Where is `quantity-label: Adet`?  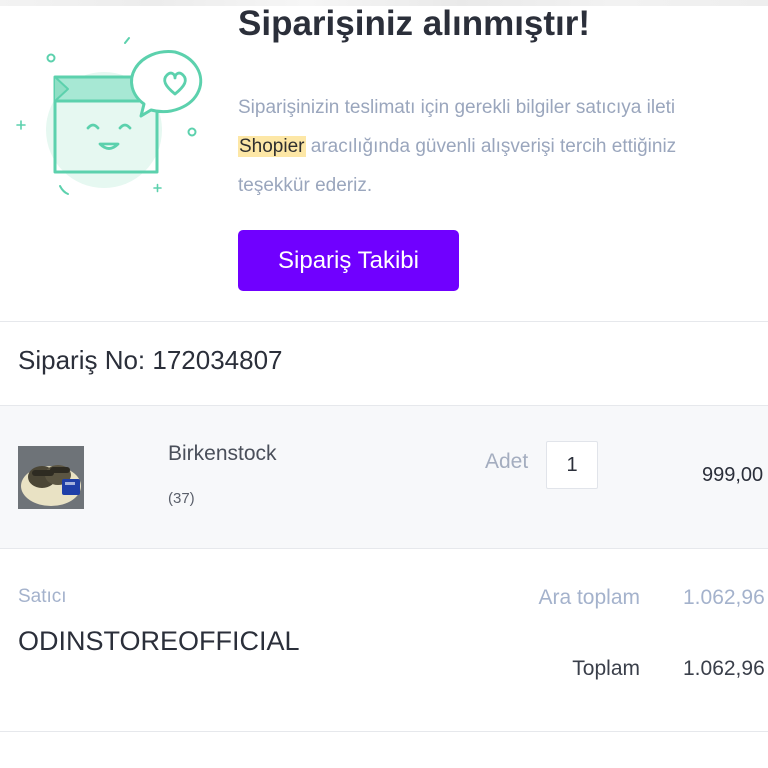
quantity-label: Adet is located at coordinates (507, 461).